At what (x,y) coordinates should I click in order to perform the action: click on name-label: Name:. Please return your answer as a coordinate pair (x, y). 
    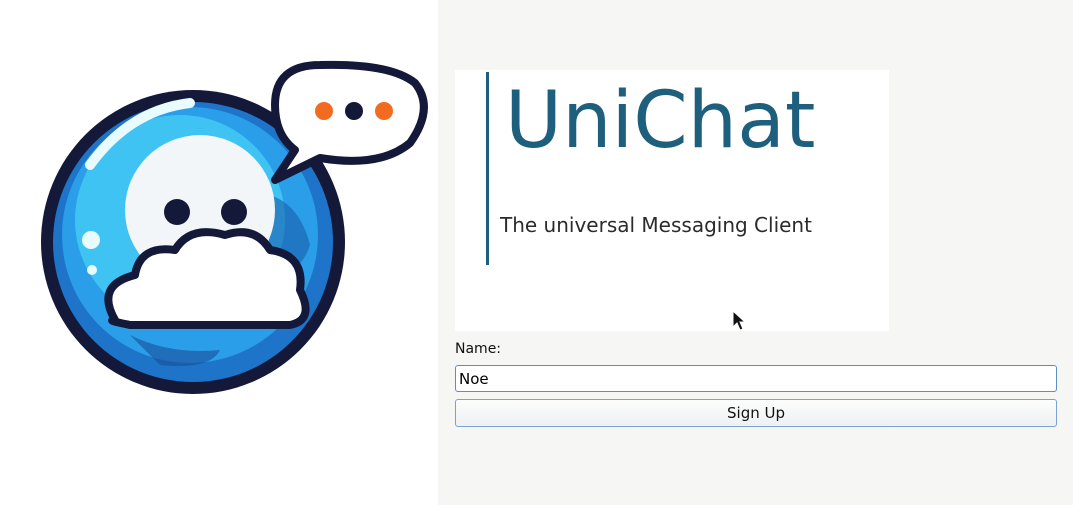
    Looking at the image, I should click on (478, 349).